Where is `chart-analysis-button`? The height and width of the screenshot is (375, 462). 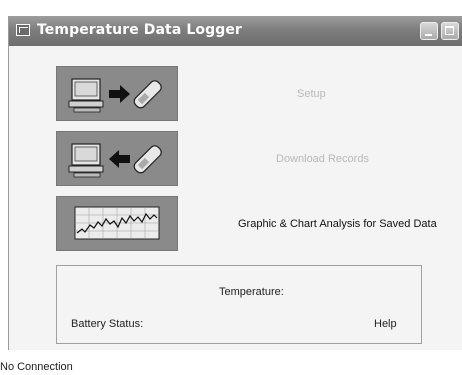
chart-analysis-button is located at coordinates (117, 223).